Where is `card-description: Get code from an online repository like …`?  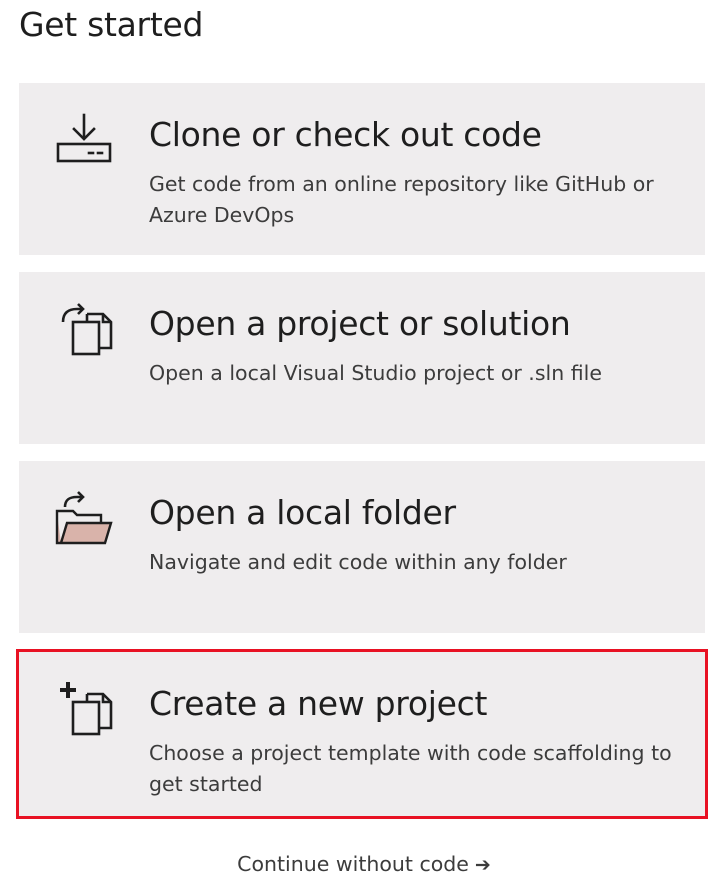 card-description: Get code from an online repository like … is located at coordinates (401, 199).